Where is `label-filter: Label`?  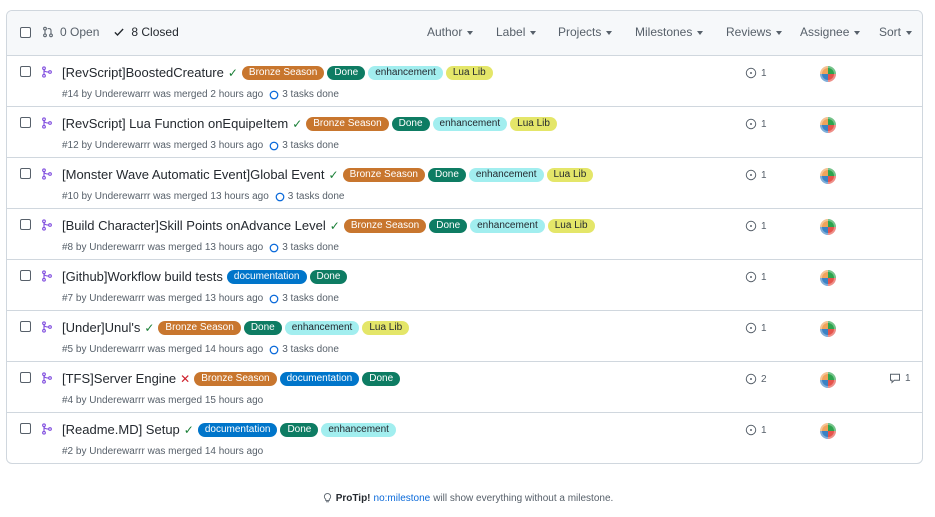 label-filter: Label is located at coordinates (516, 32).